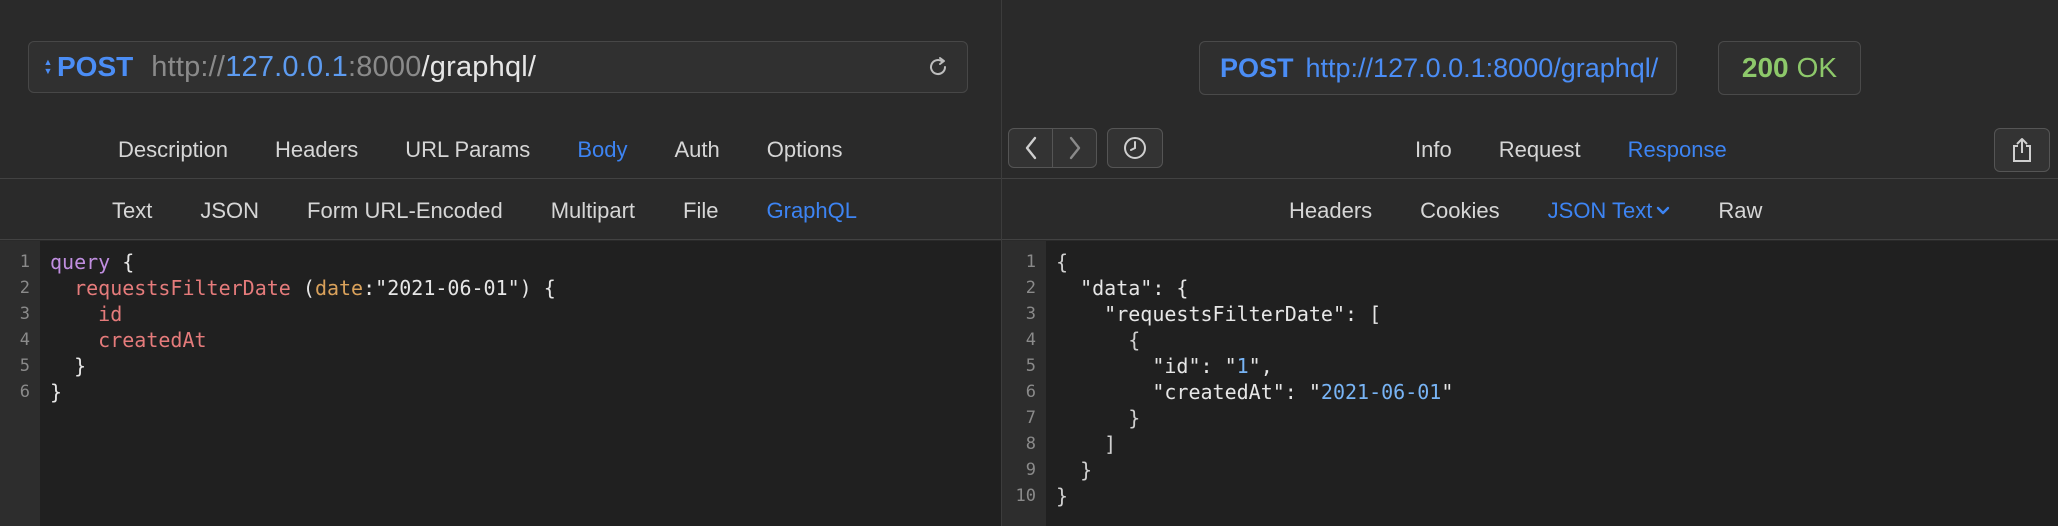 This screenshot has width=2058, height=526. What do you see at coordinates (1242, 366) in the screenshot?
I see `code-token: 1` at bounding box center [1242, 366].